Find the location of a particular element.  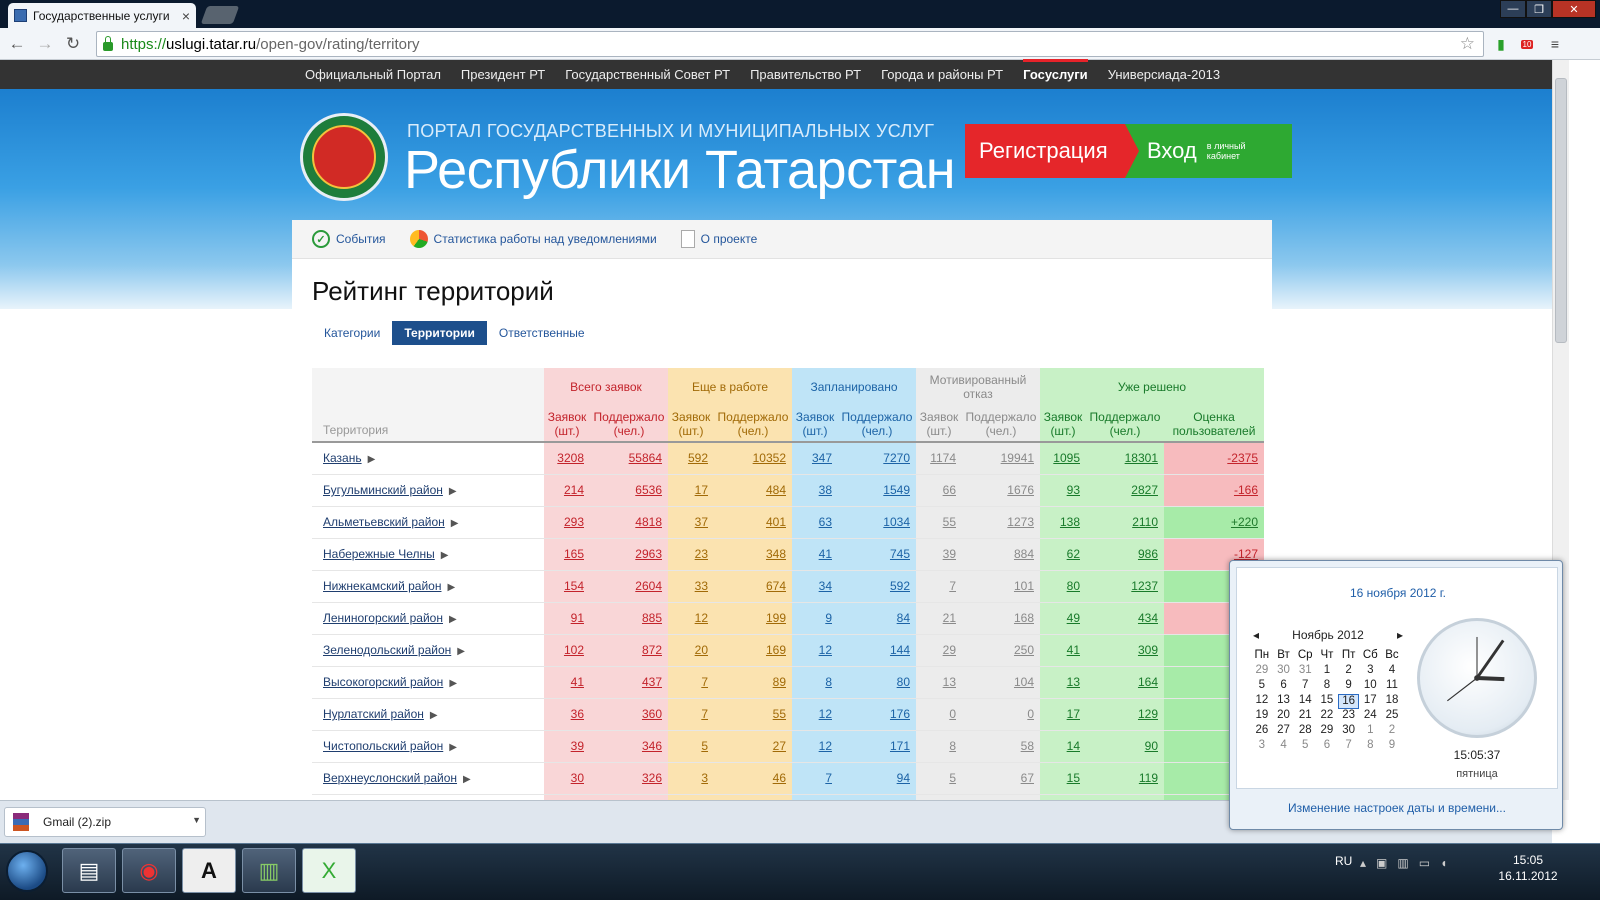

calendar-day: 7 is located at coordinates (1349, 746).